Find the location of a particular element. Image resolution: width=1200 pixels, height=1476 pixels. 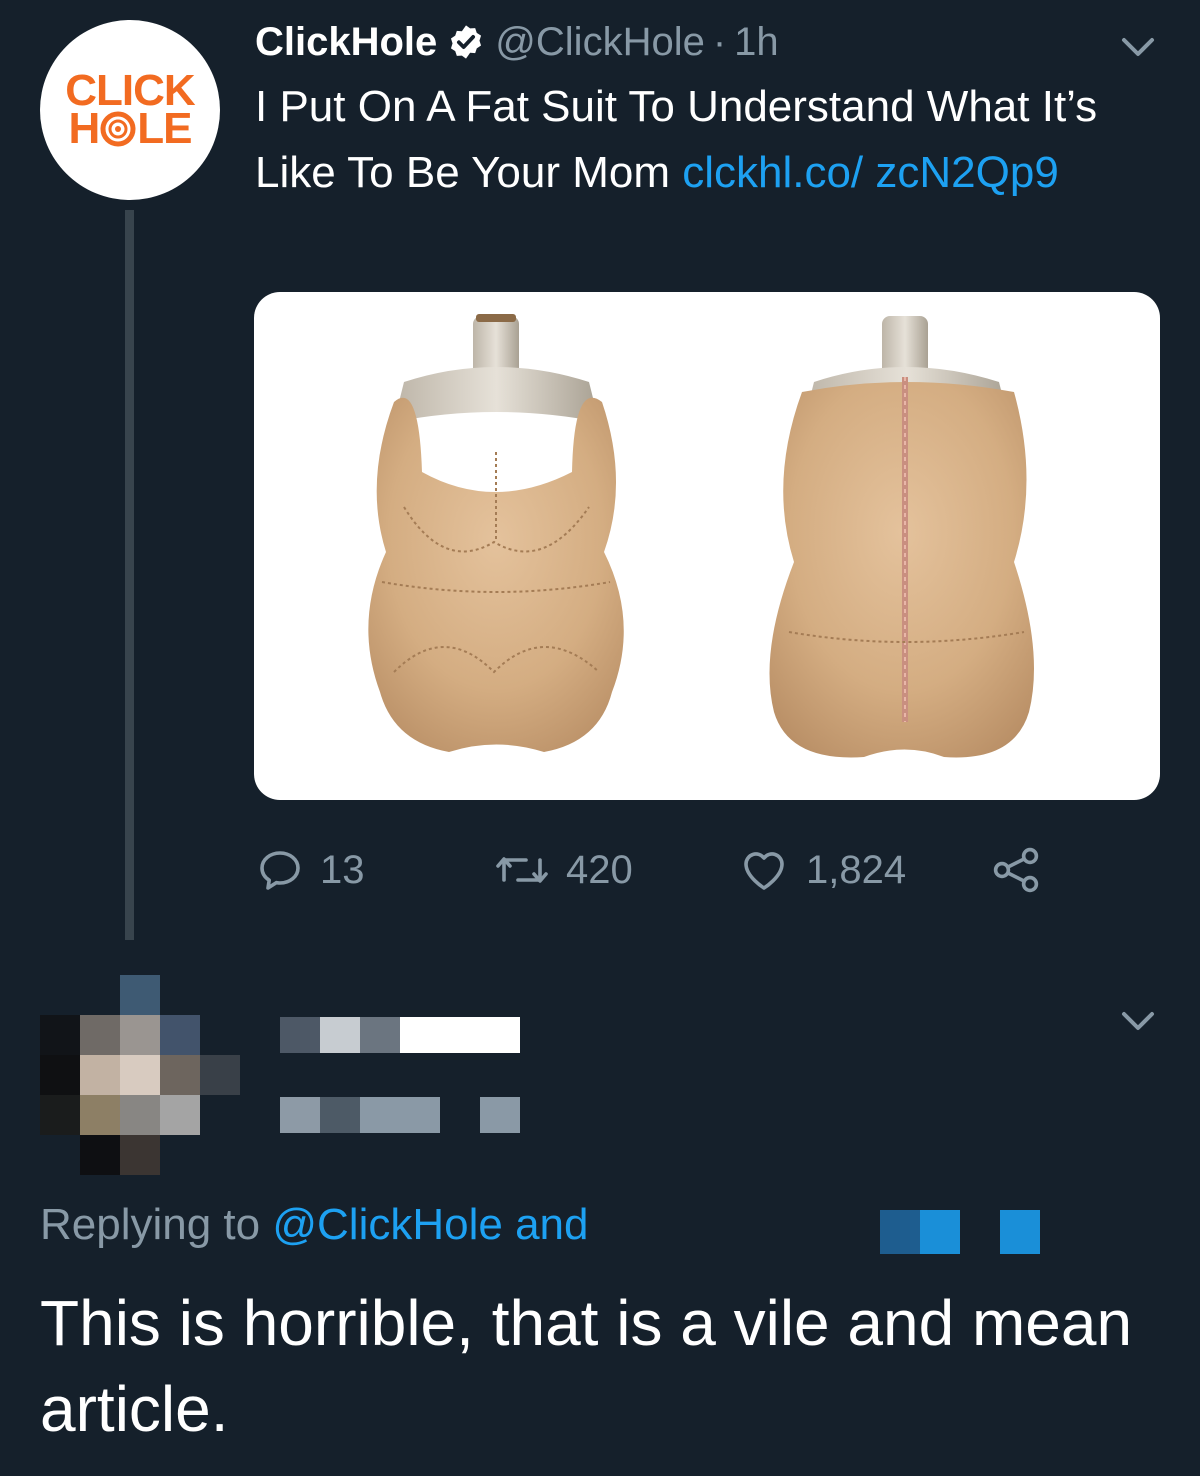

thread-connector-line is located at coordinates (129, 575).